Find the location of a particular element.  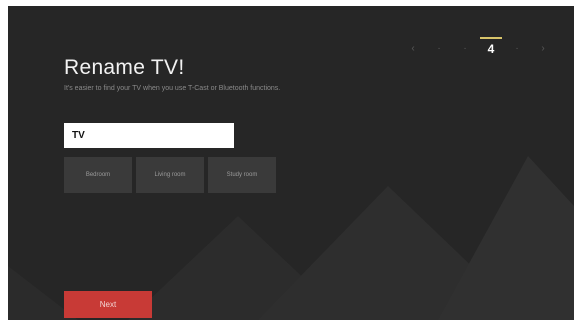

next-button: Next is located at coordinates (108, 304).